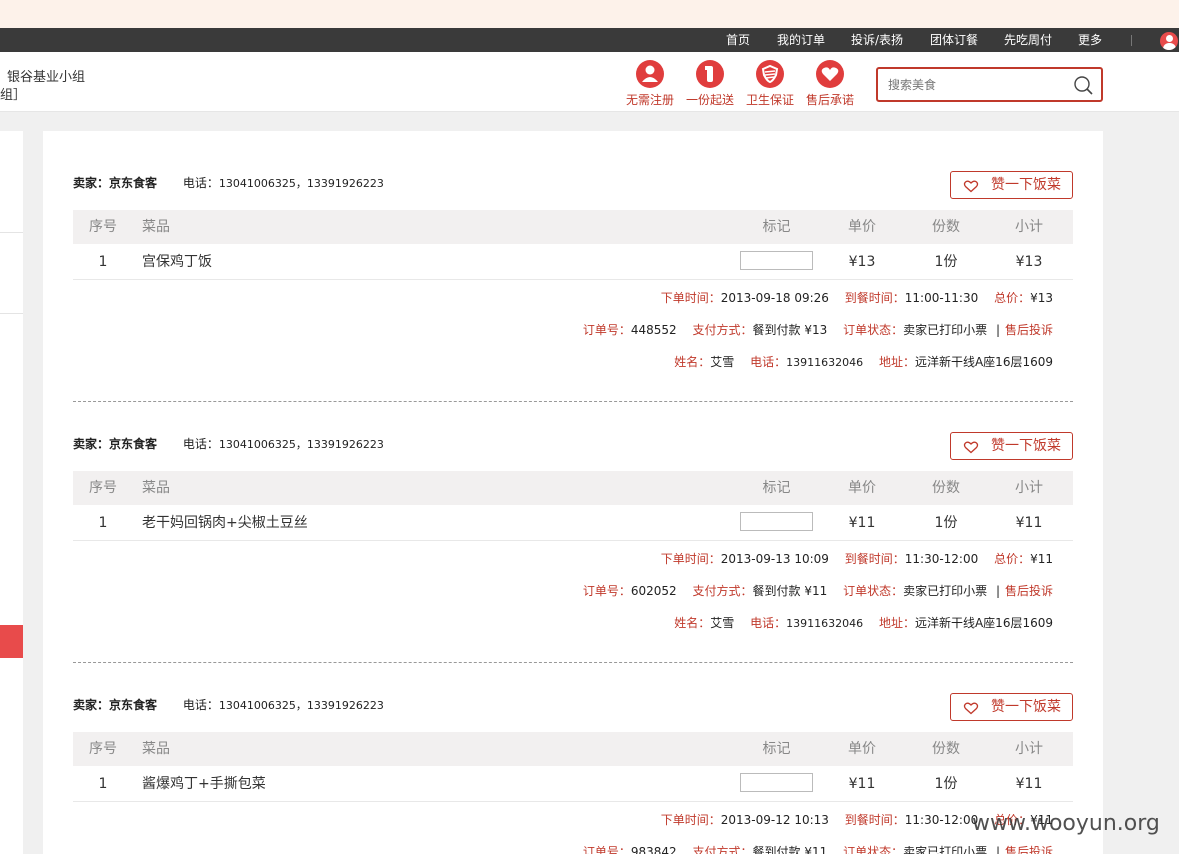  Describe the element at coordinates (589, 82) in the screenshot. I see `header: 银谷基业小组 组］ 无需注册 一份起送 卫生保证 售后承诺` at that location.